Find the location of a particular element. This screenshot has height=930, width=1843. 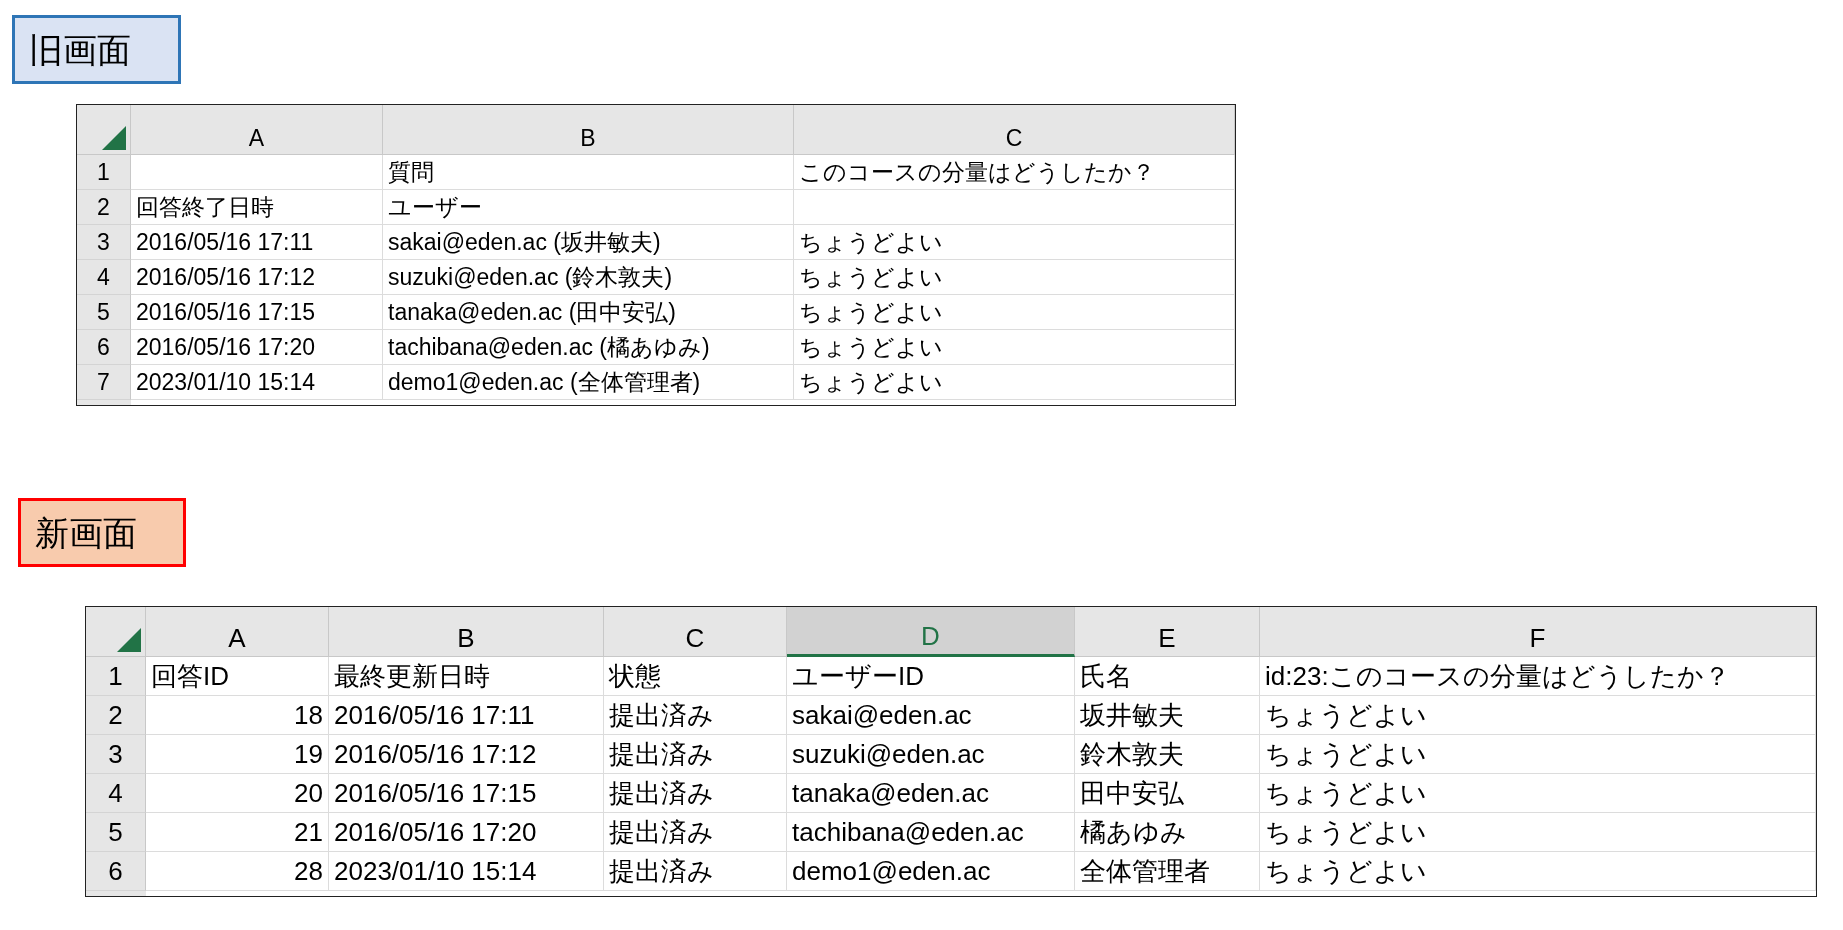

table-cell: tachibana@eden.ac (橘あゆみ) is located at coordinates (588, 347).